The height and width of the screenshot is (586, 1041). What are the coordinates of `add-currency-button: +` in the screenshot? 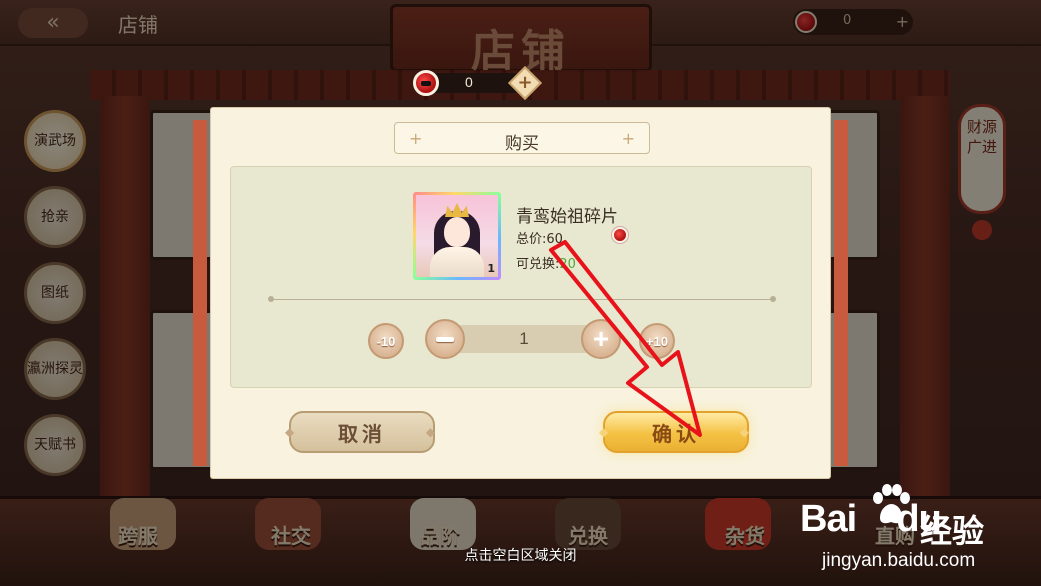 It's located at (525, 83).